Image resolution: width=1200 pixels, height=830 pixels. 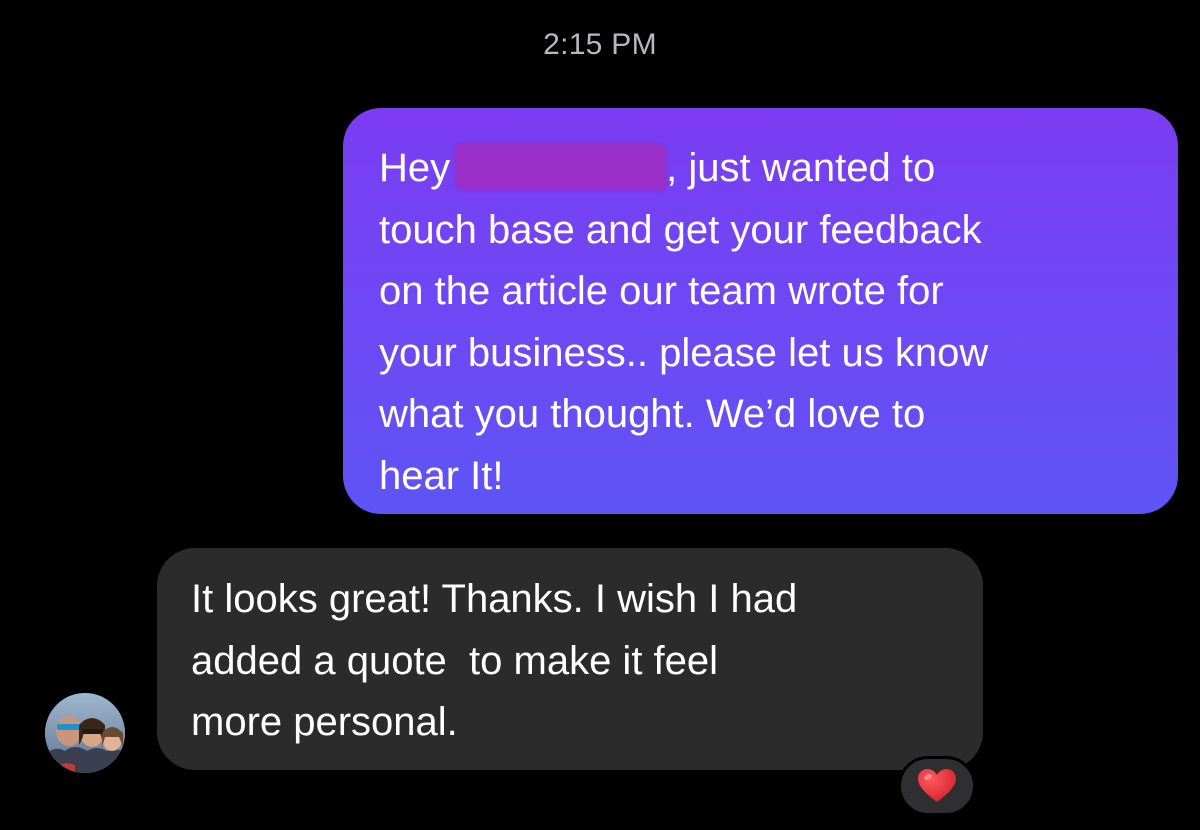 What do you see at coordinates (441, 475) in the screenshot?
I see `message-line: hear It!` at bounding box center [441, 475].